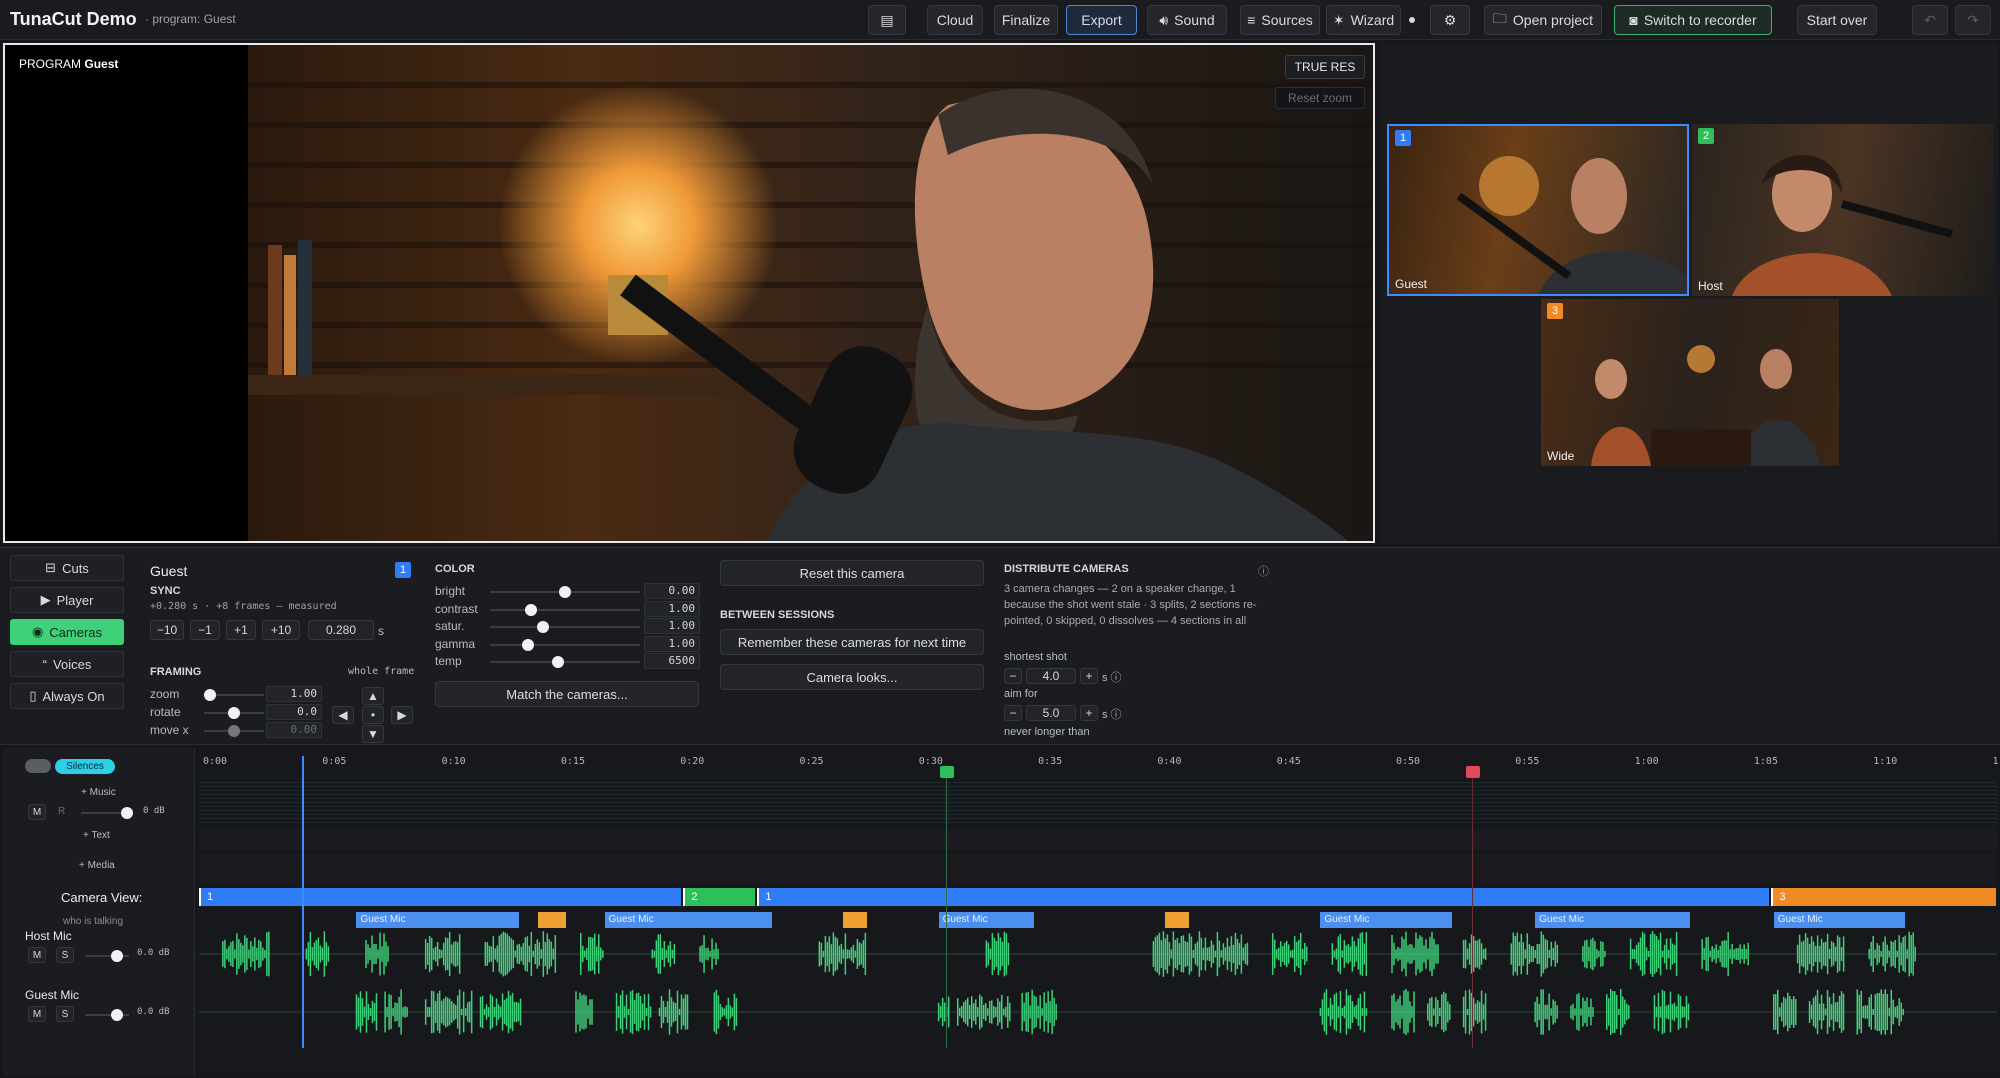 This screenshot has width=2000, height=1078. I want to click on host-mic-volume-slider, so click(107, 956).